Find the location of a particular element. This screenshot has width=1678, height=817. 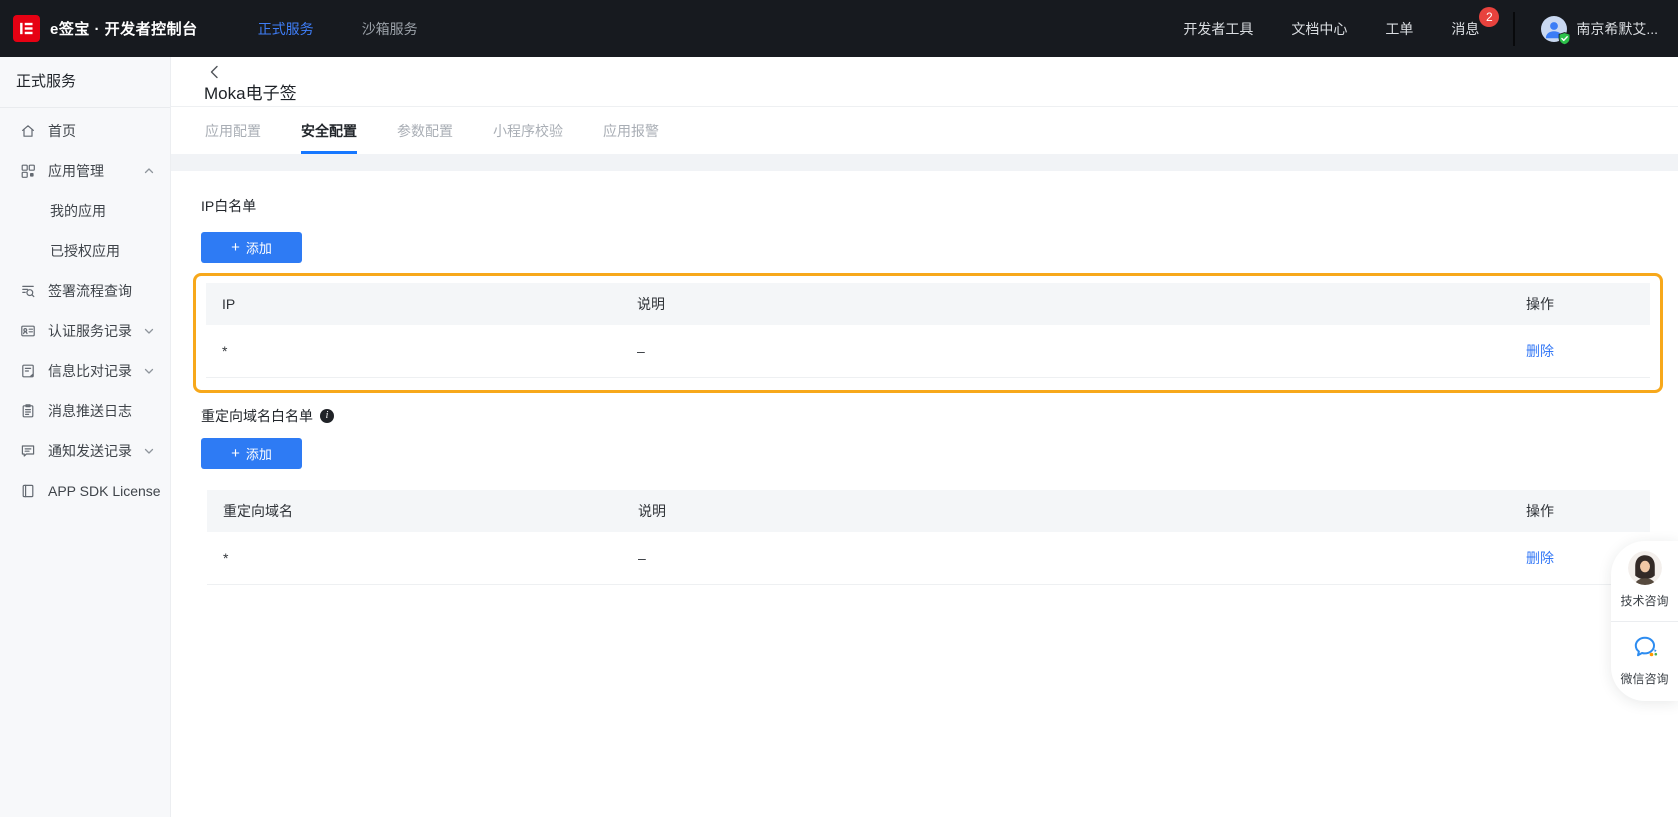

sidebar-title: 正式服务 is located at coordinates (46, 81).